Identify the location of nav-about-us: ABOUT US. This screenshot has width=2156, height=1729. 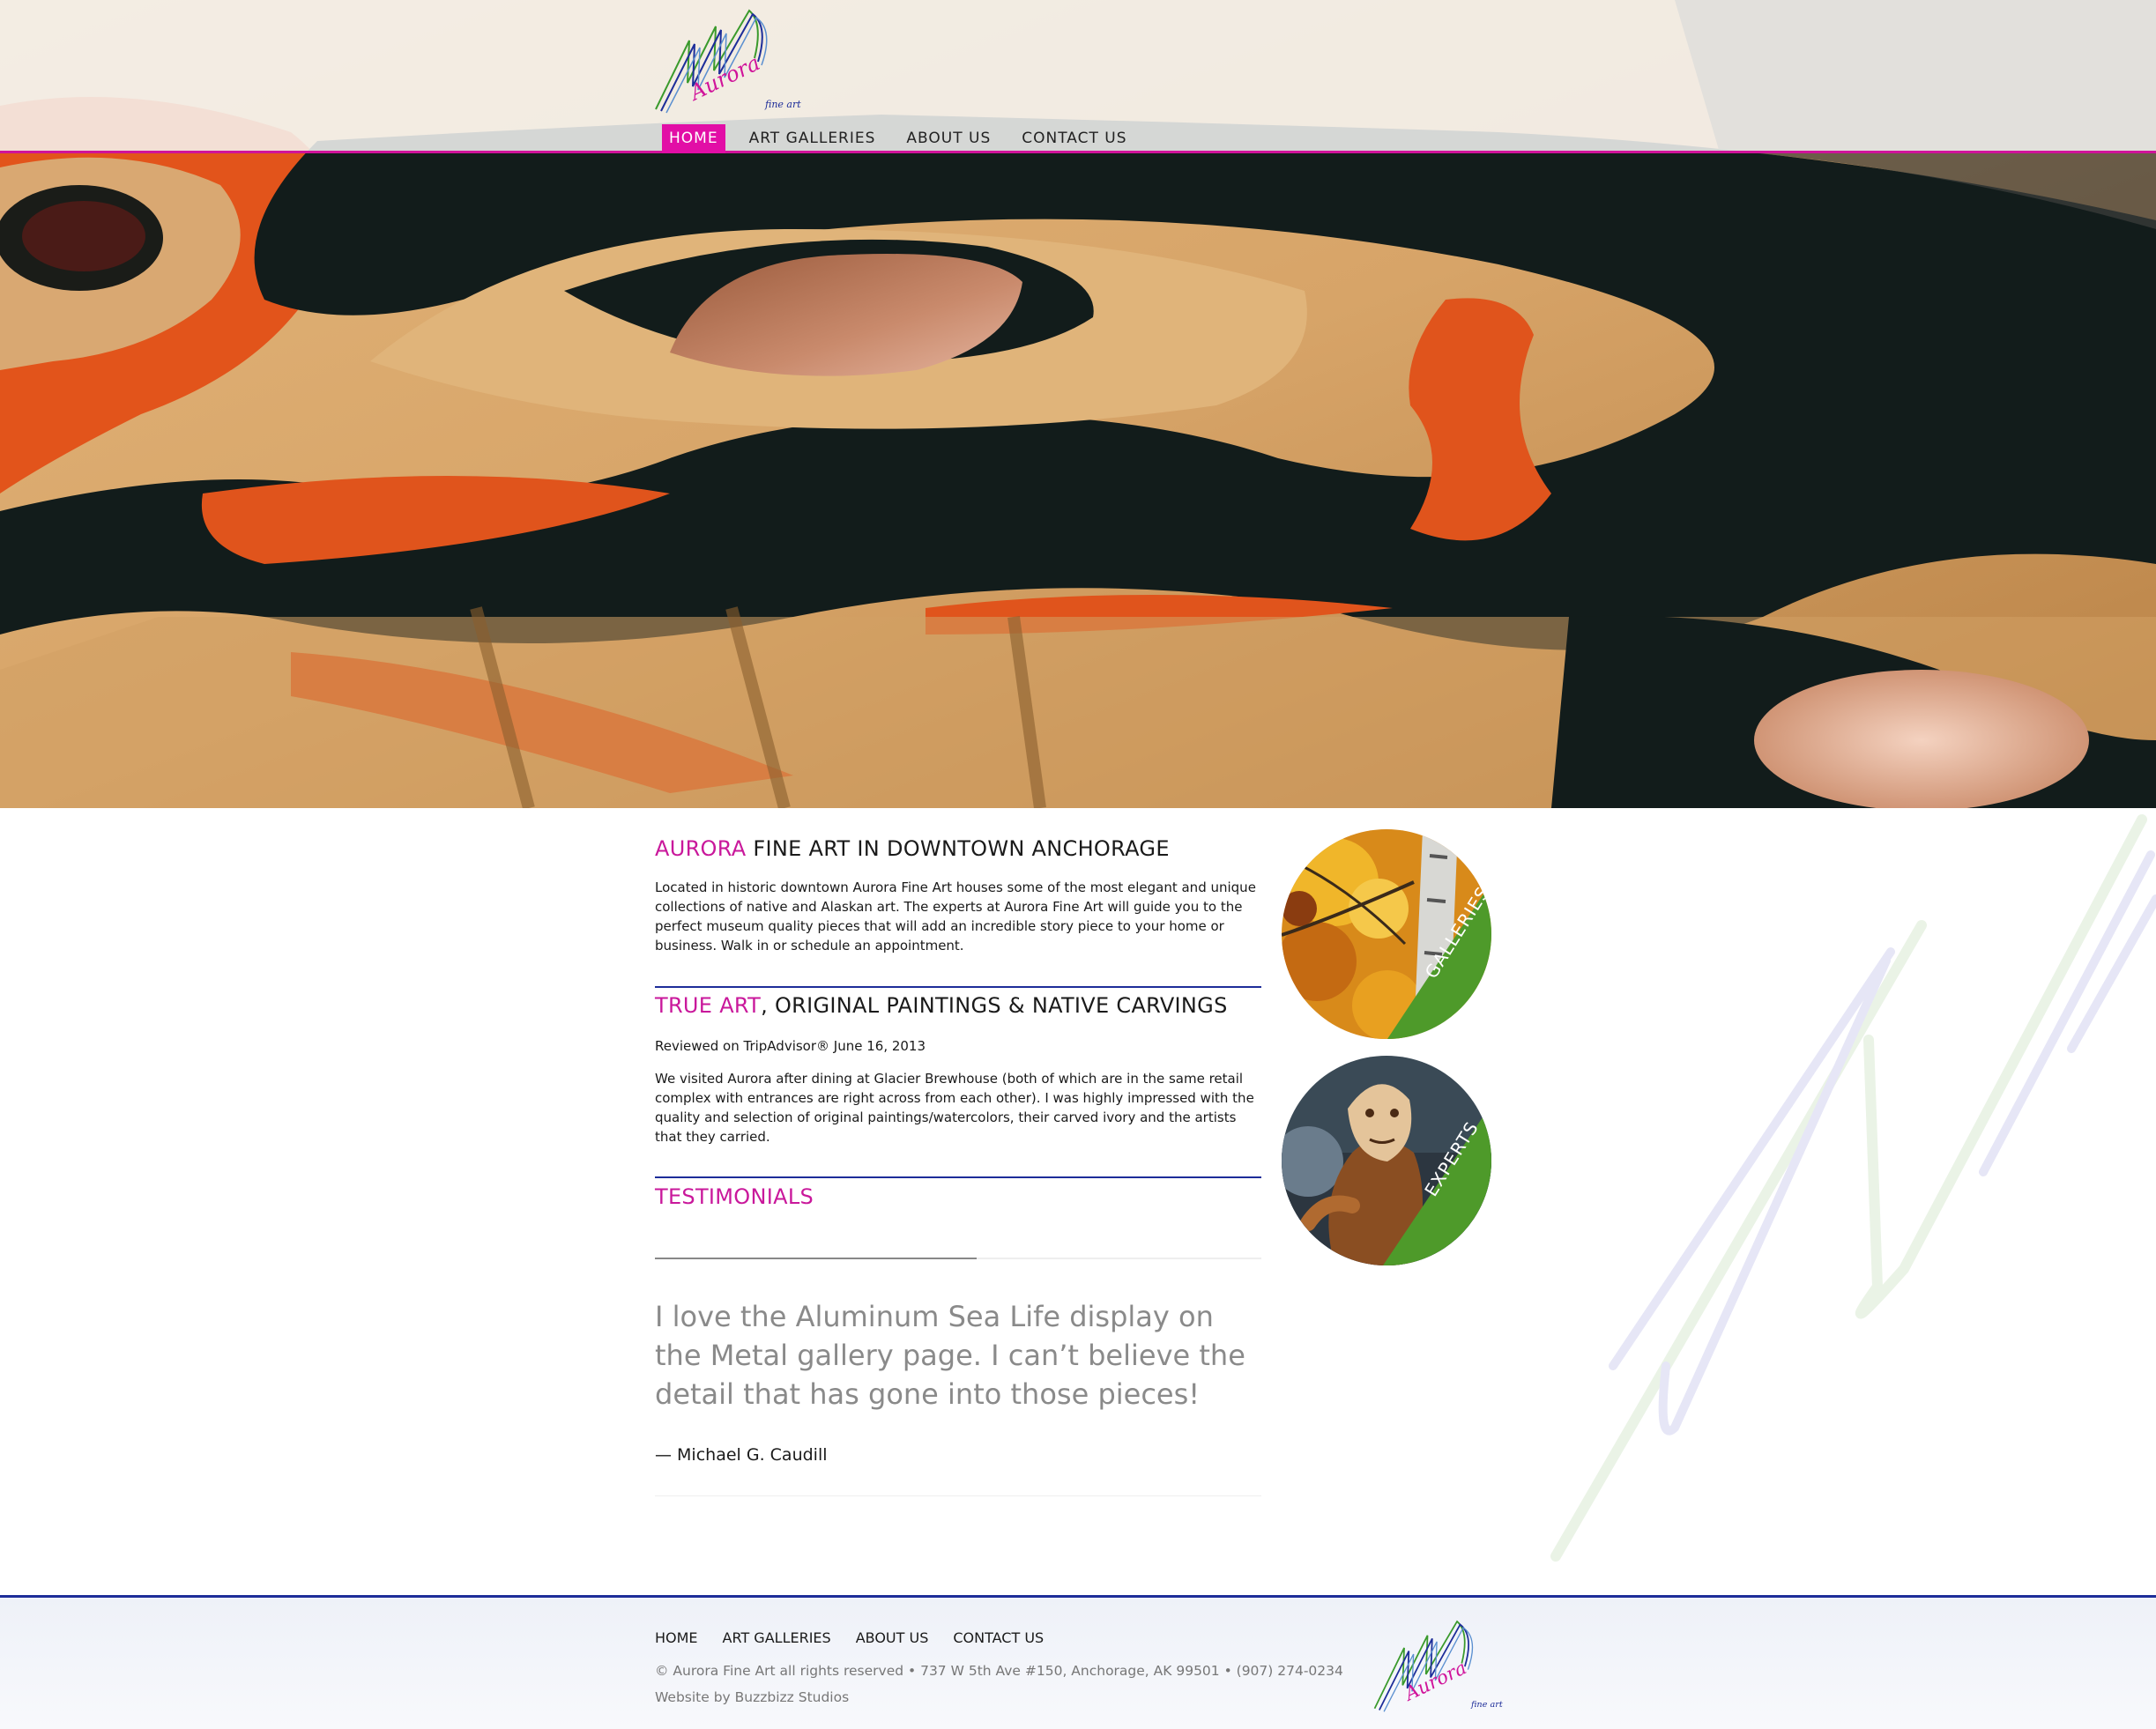
(948, 138).